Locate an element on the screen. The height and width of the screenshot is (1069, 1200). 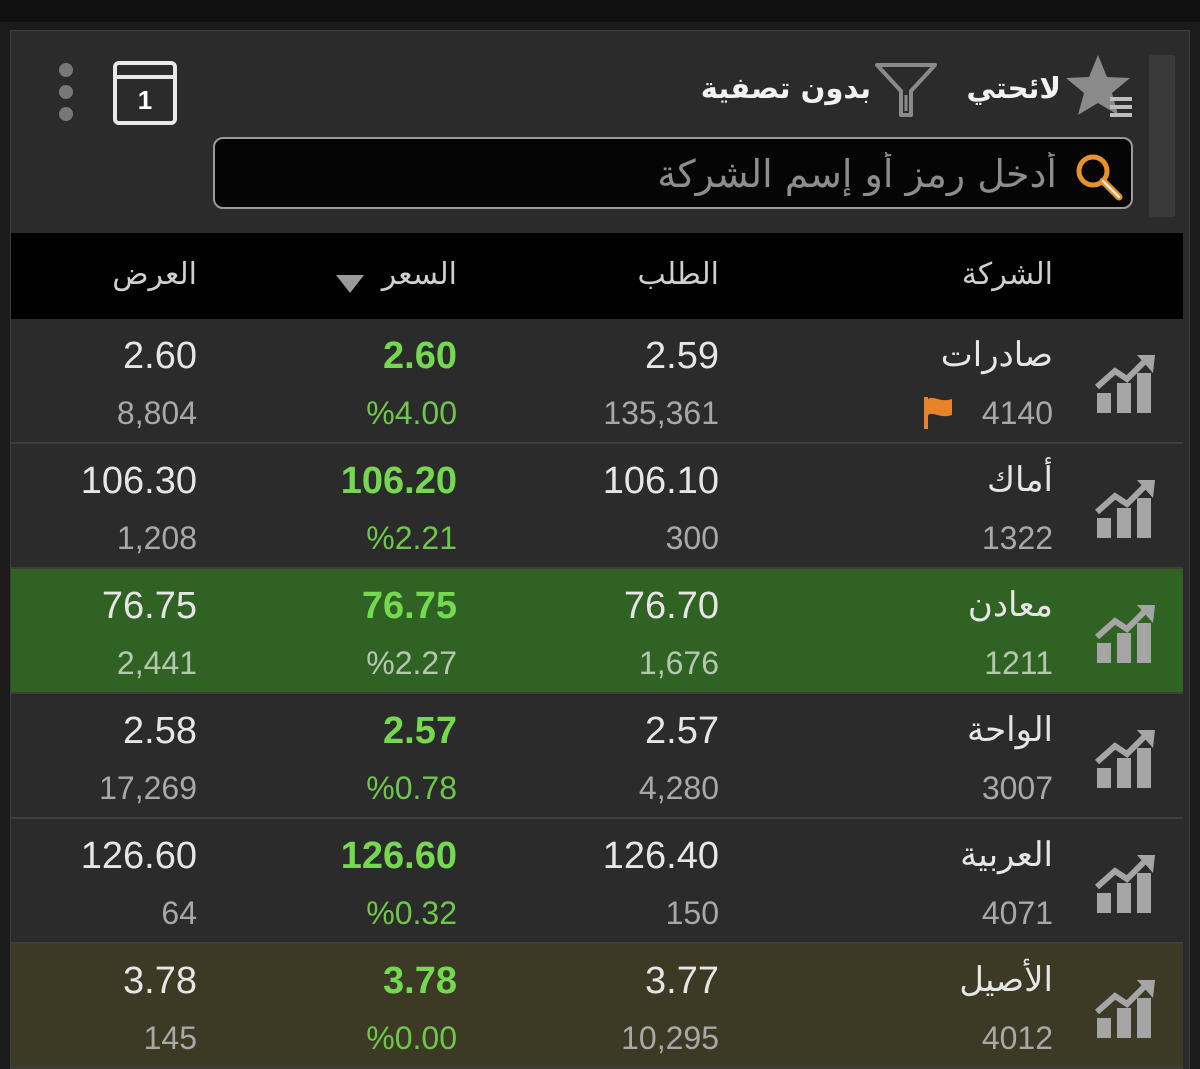
filter-icon is located at coordinates (906, 90).